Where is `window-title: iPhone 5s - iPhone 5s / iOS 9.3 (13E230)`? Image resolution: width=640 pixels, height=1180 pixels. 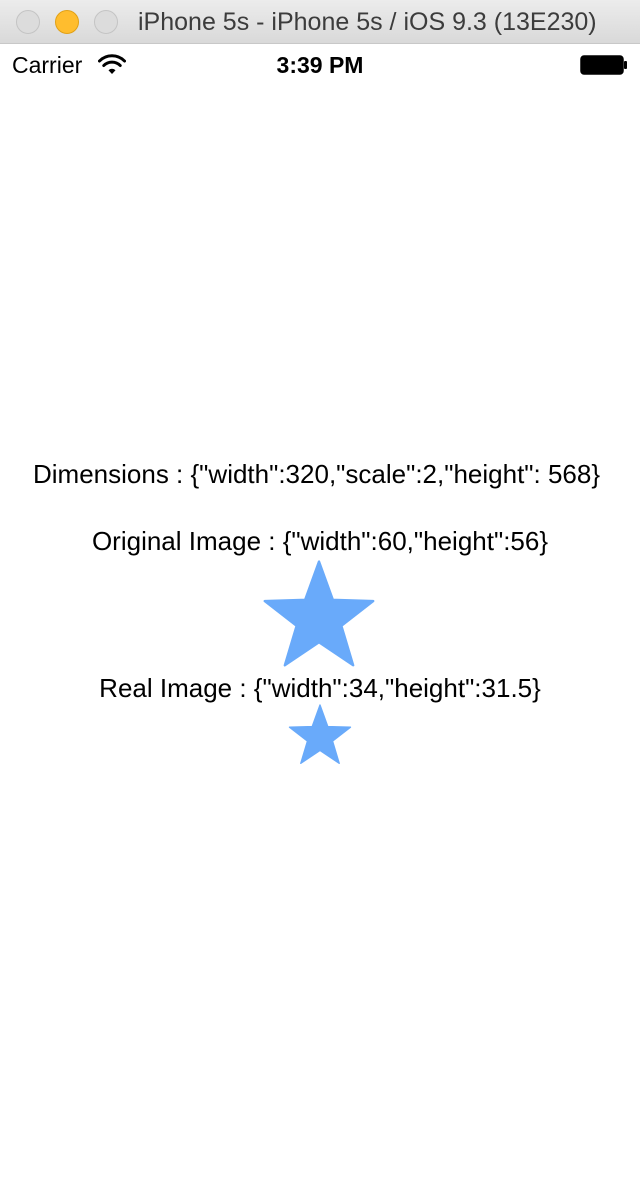
window-title: iPhone 5s - iPhone 5s / iOS 9.3 (13E230) is located at coordinates (367, 22).